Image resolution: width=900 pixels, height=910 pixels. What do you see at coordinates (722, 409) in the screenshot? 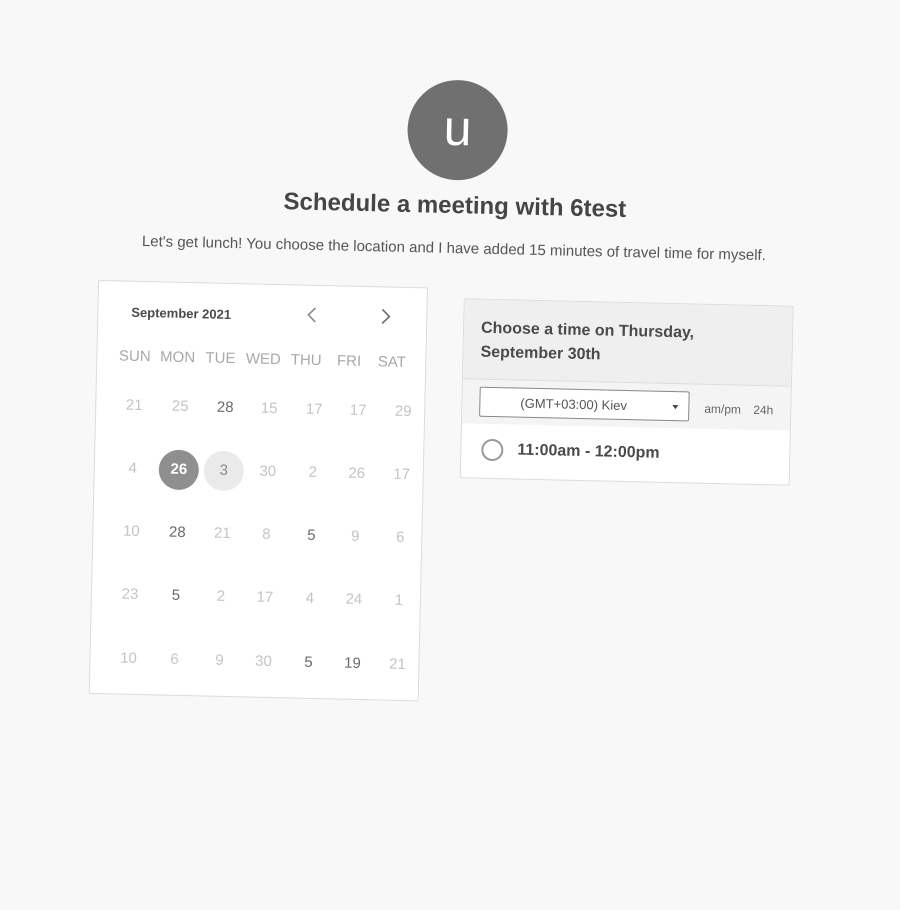
I see `ampm-format-toggle: am/pm` at bounding box center [722, 409].